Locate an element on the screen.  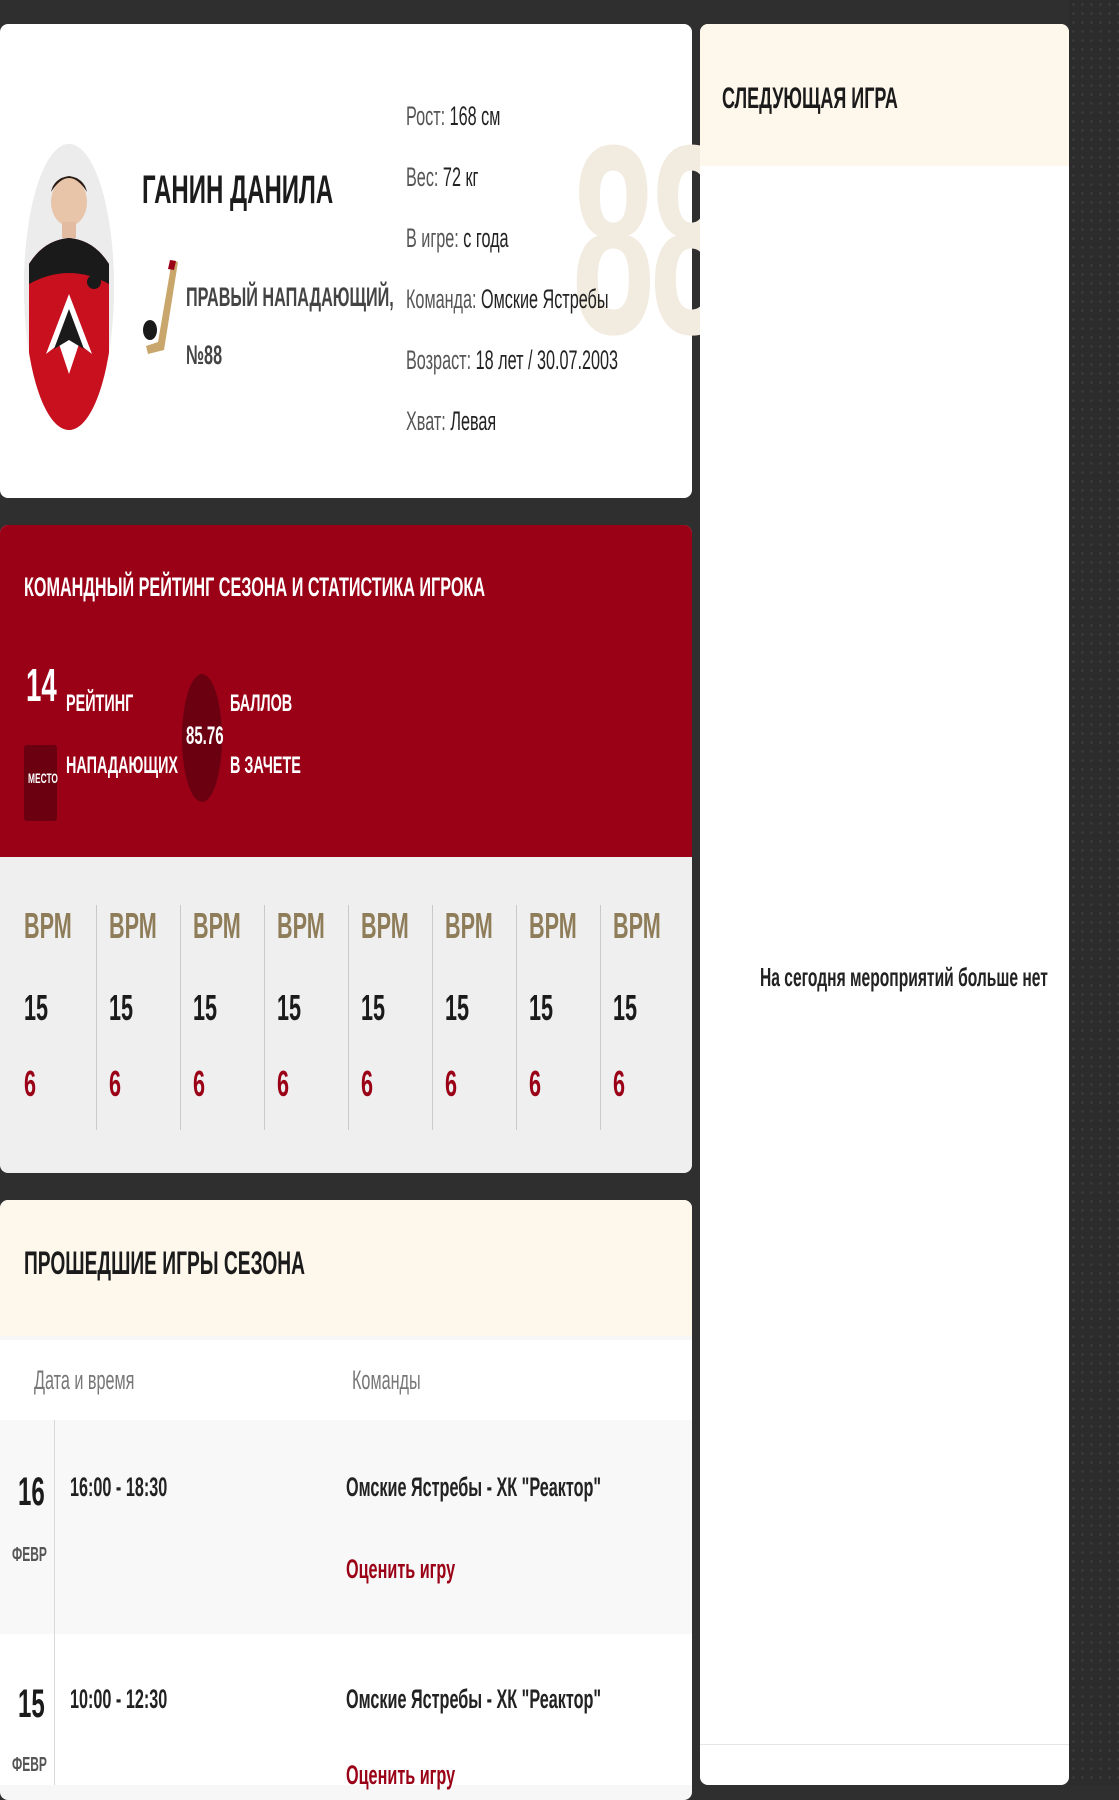
player-avatar is located at coordinates (69, 287).